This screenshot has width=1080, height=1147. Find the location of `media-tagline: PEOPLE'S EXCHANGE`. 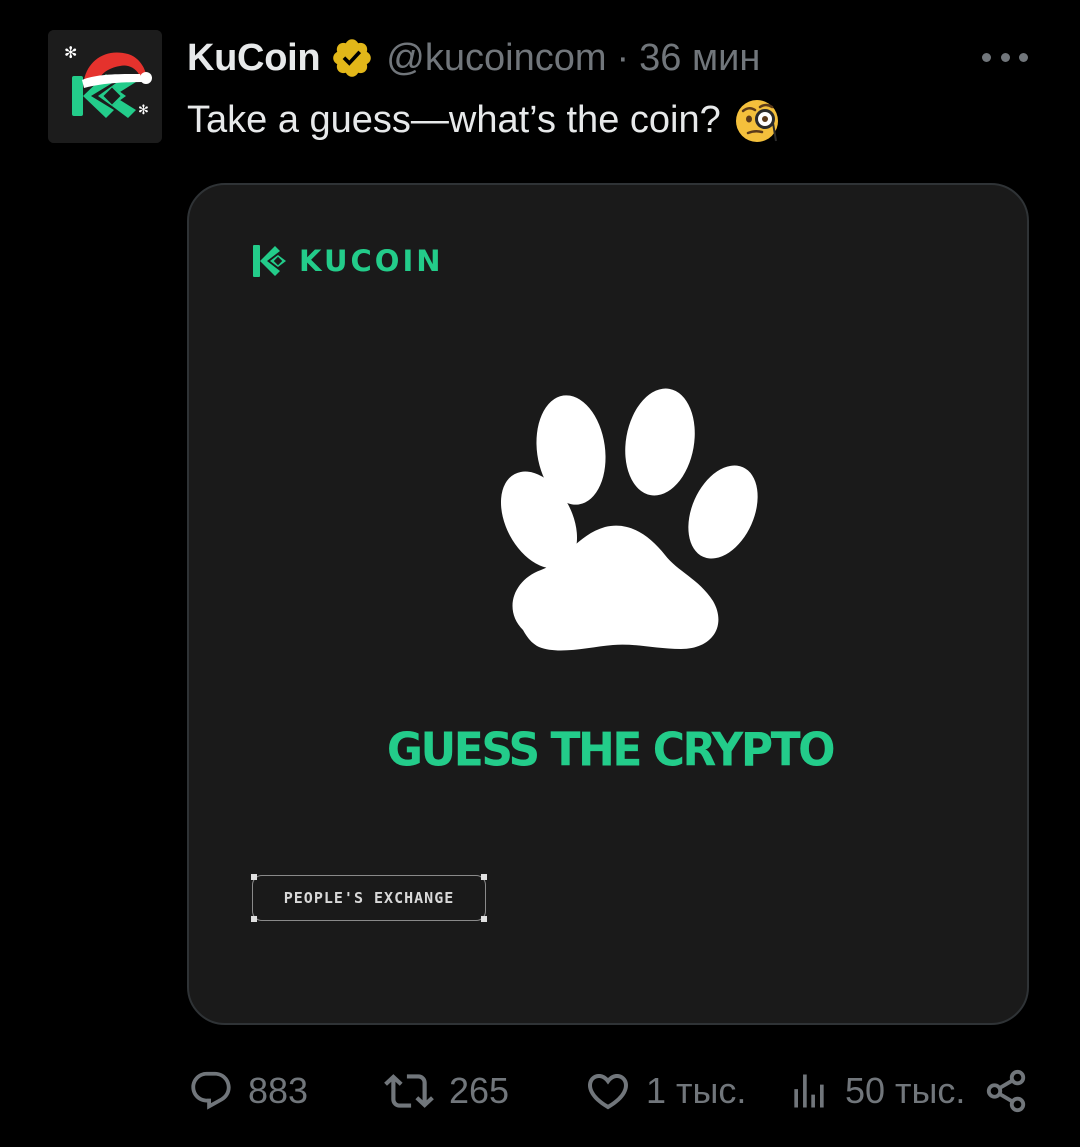

media-tagline: PEOPLE'S EXCHANGE is located at coordinates (369, 898).